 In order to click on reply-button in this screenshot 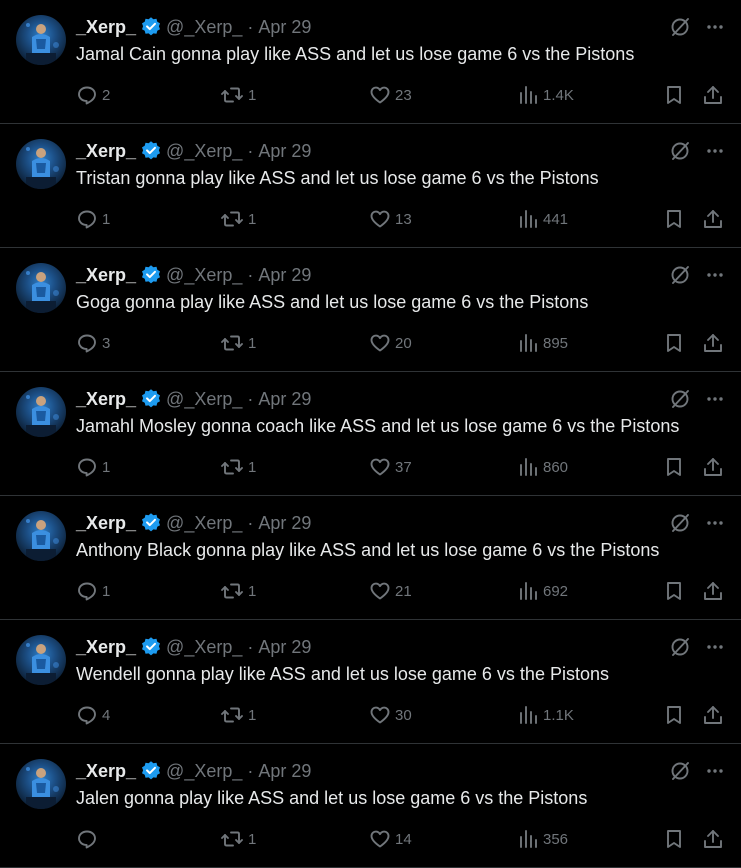, I will do `click(89, 839)`.